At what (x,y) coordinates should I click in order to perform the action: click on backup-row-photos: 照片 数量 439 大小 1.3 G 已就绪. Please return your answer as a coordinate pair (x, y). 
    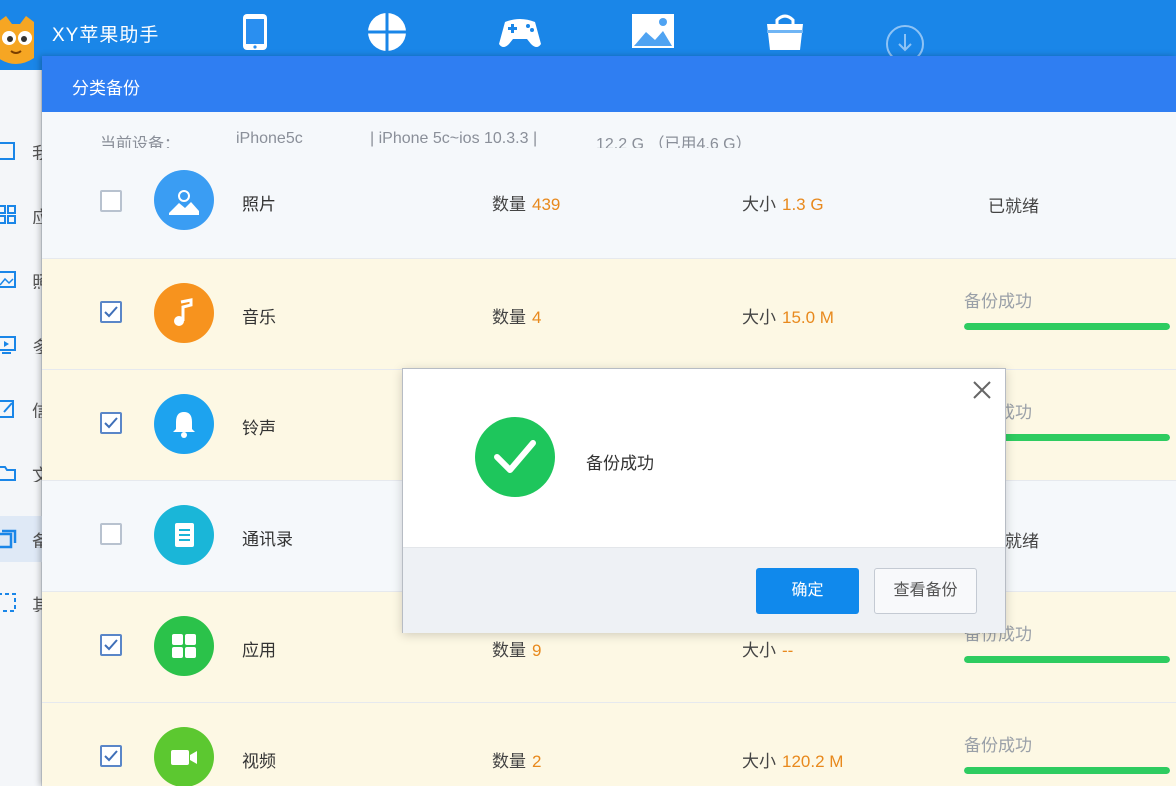
    Looking at the image, I should click on (609, 203).